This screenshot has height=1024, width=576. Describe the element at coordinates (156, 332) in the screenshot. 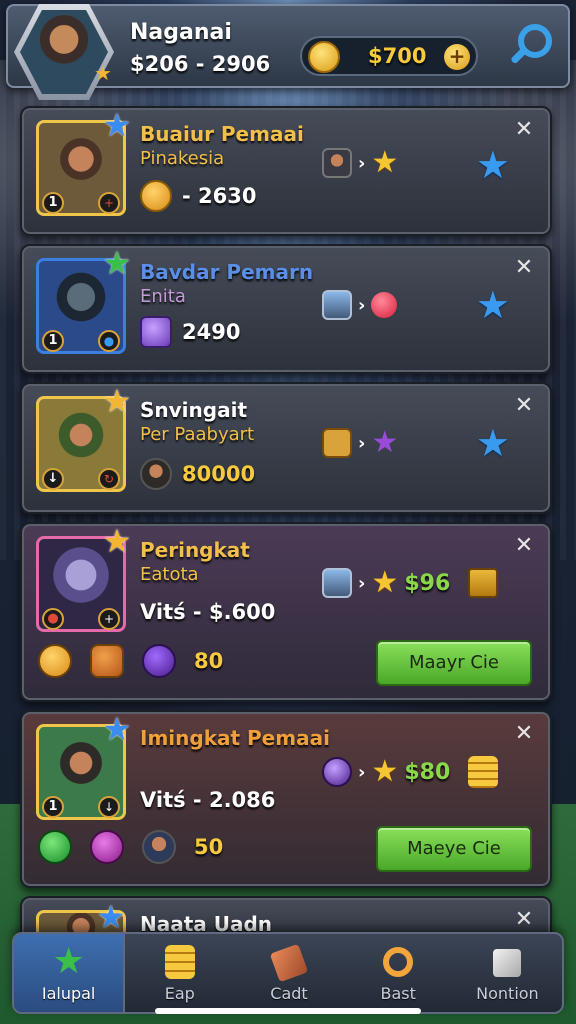

I see `crystal-icon` at that location.